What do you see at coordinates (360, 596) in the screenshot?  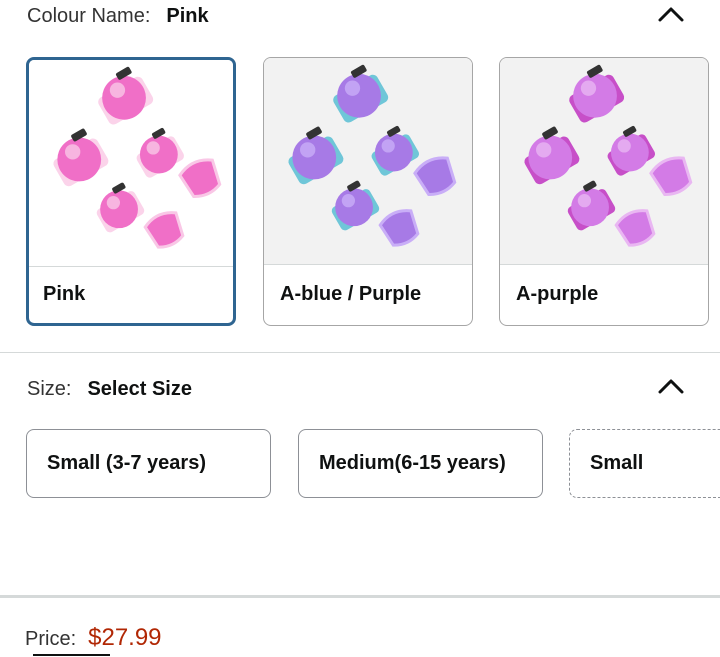 I see `price-divider` at bounding box center [360, 596].